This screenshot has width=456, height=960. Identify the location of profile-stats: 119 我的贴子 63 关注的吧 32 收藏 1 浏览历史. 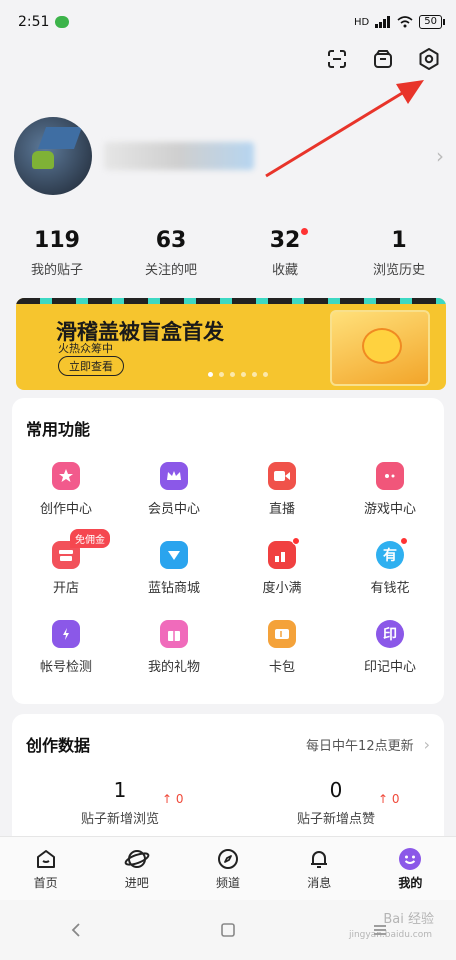
(228, 253).